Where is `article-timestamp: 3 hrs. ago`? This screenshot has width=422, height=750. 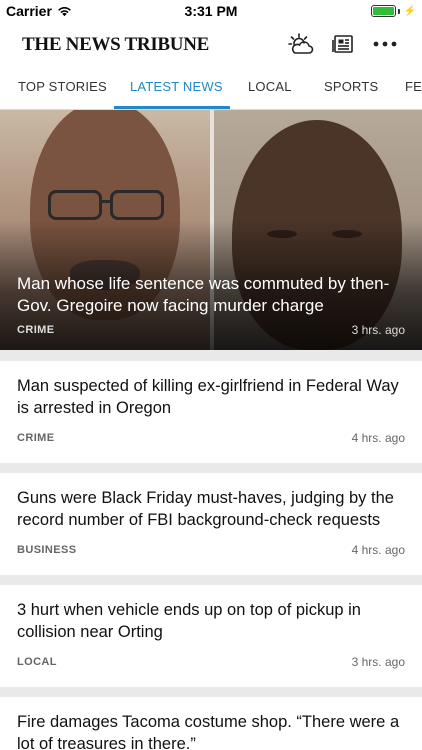 article-timestamp: 3 hrs. ago is located at coordinates (378, 662).